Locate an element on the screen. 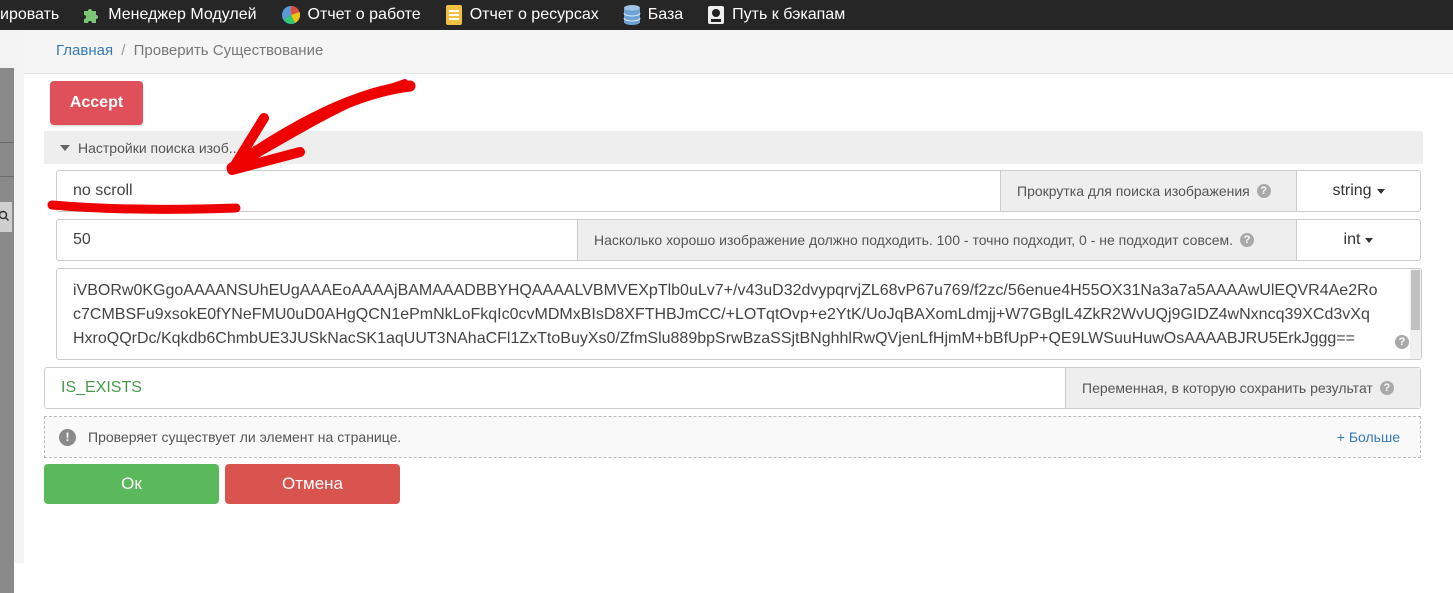 The width and height of the screenshot is (1453, 593). menu-item-label: Отчет о ресурсах is located at coordinates (534, 14).